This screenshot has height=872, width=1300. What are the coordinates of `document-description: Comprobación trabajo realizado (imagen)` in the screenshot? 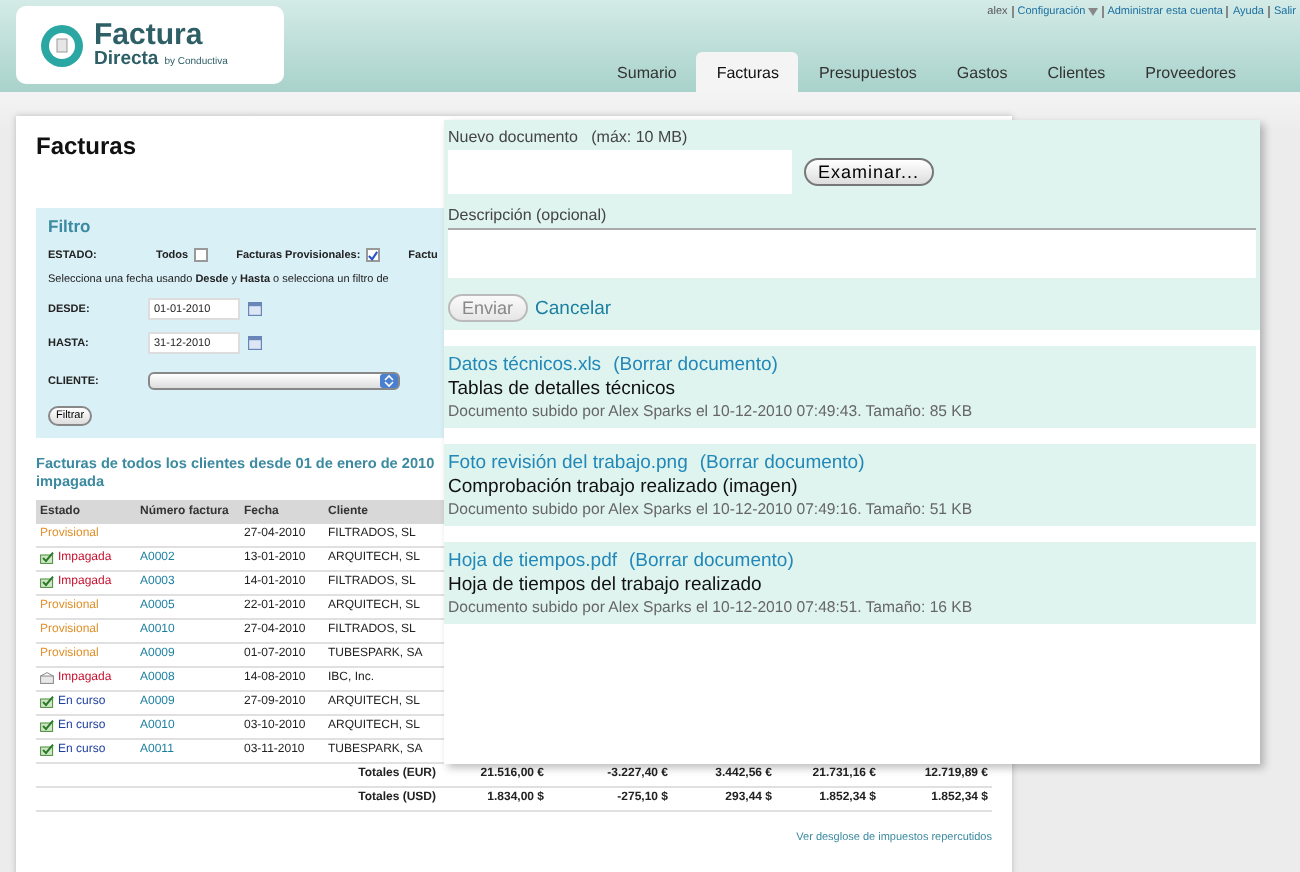 It's located at (624, 487).